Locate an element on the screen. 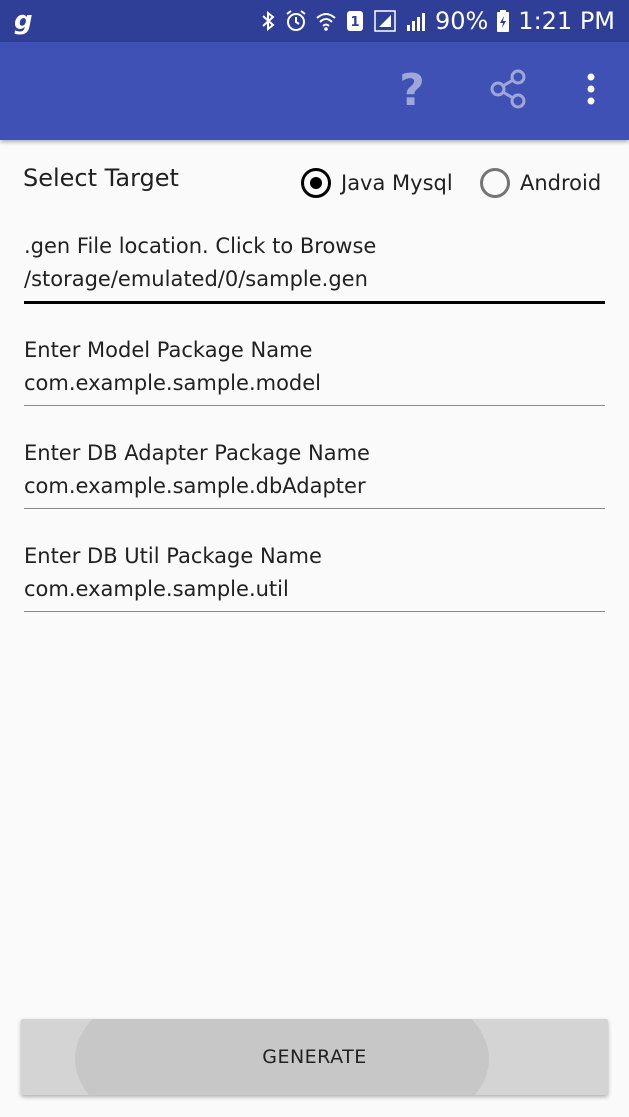 The width and height of the screenshot is (629, 1117). sim-slot-number: 1 is located at coordinates (354, 22).